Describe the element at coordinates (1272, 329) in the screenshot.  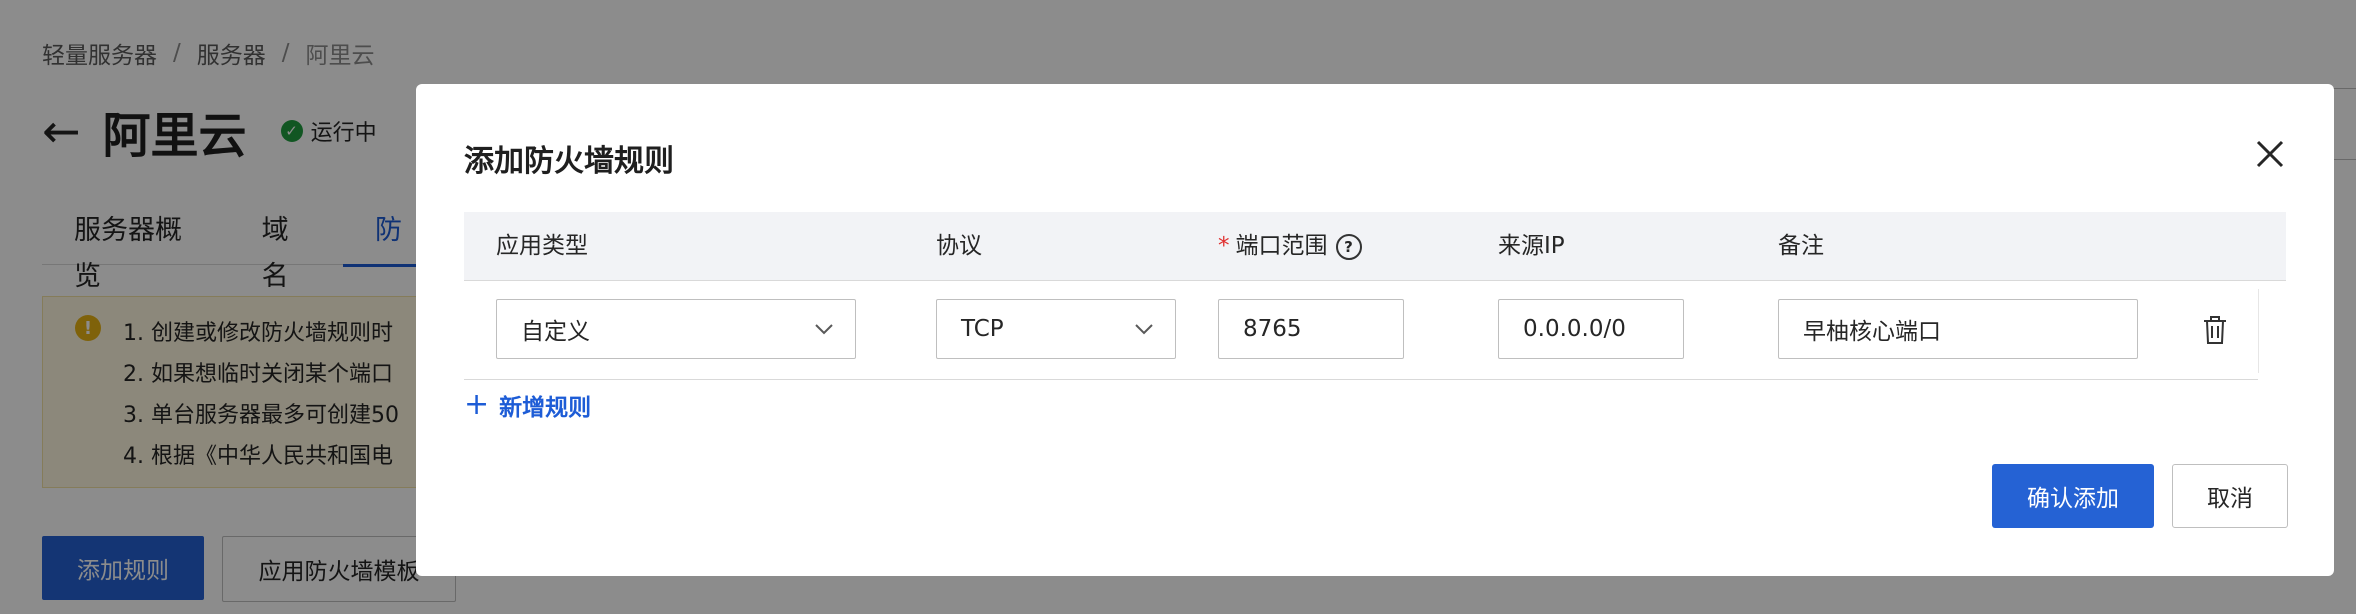
I see `port-value: 8765` at that location.